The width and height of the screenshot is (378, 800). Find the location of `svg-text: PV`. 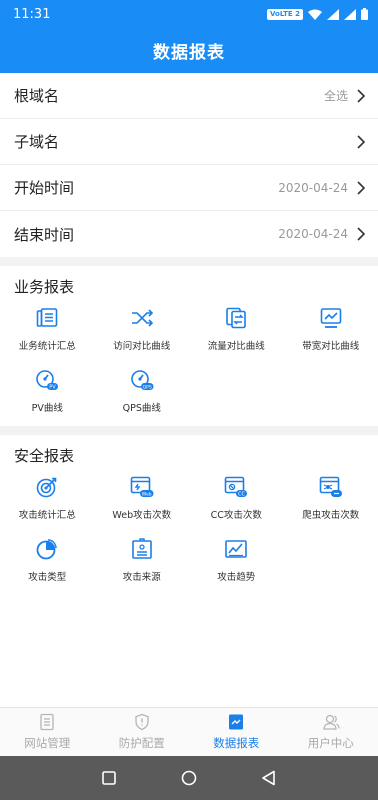

svg-text: PV is located at coordinates (53, 388).